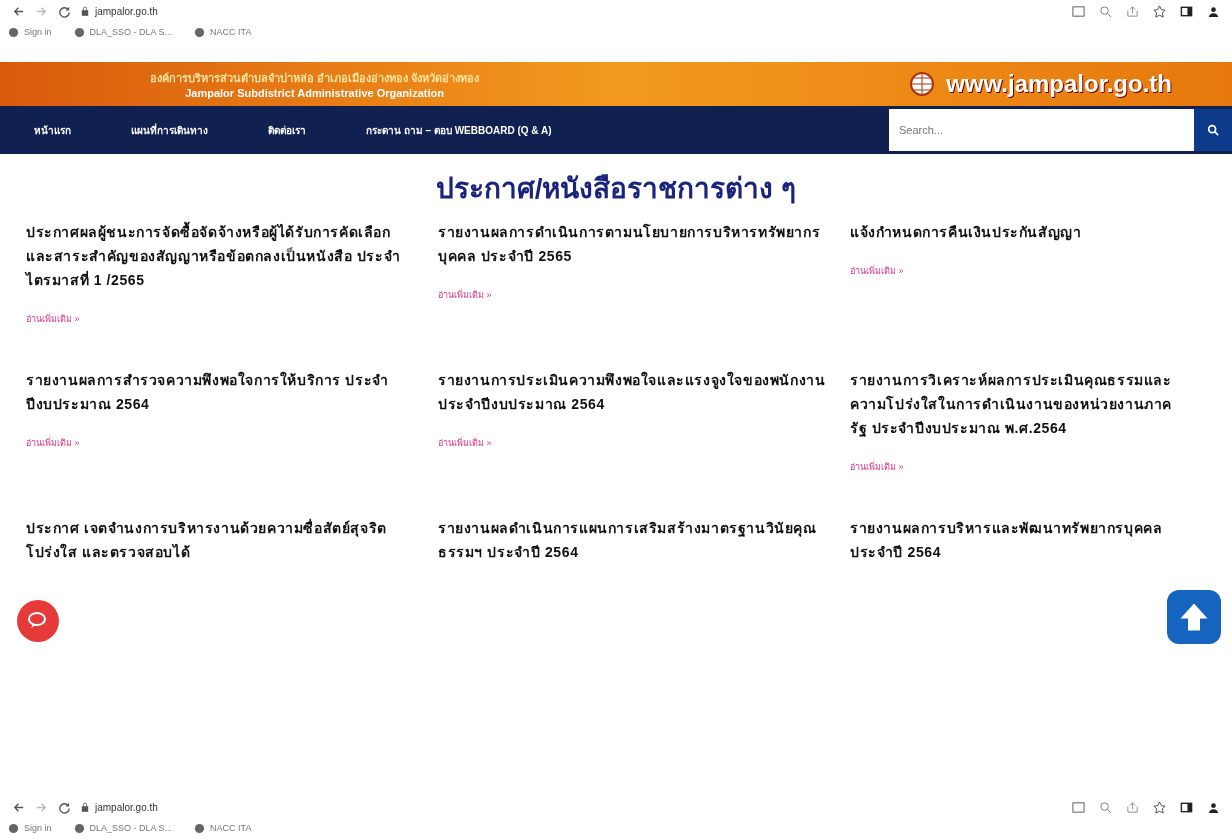  Describe the element at coordinates (1059, 84) in the screenshot. I see `website-address: www.jampalor.go.th` at that location.